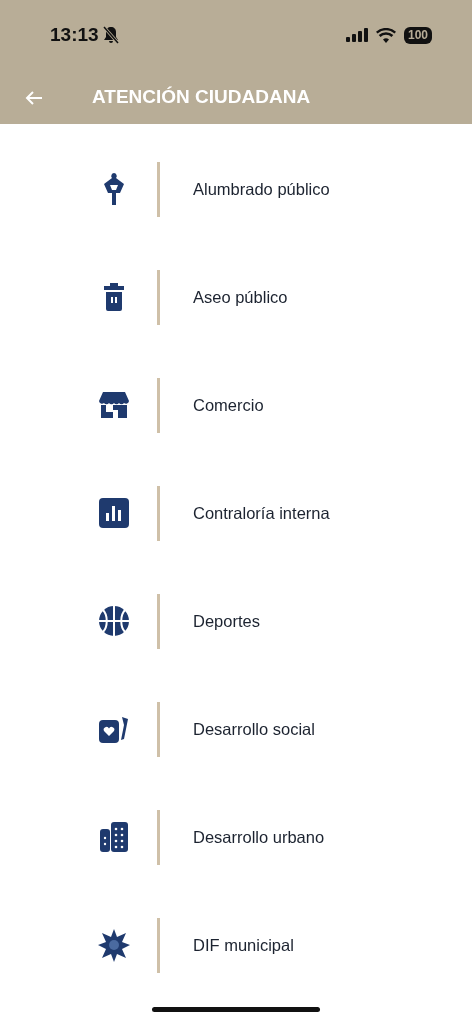 This screenshot has width=472, height=1023. What do you see at coordinates (114, 405) in the screenshot?
I see `storefront-icon` at bounding box center [114, 405].